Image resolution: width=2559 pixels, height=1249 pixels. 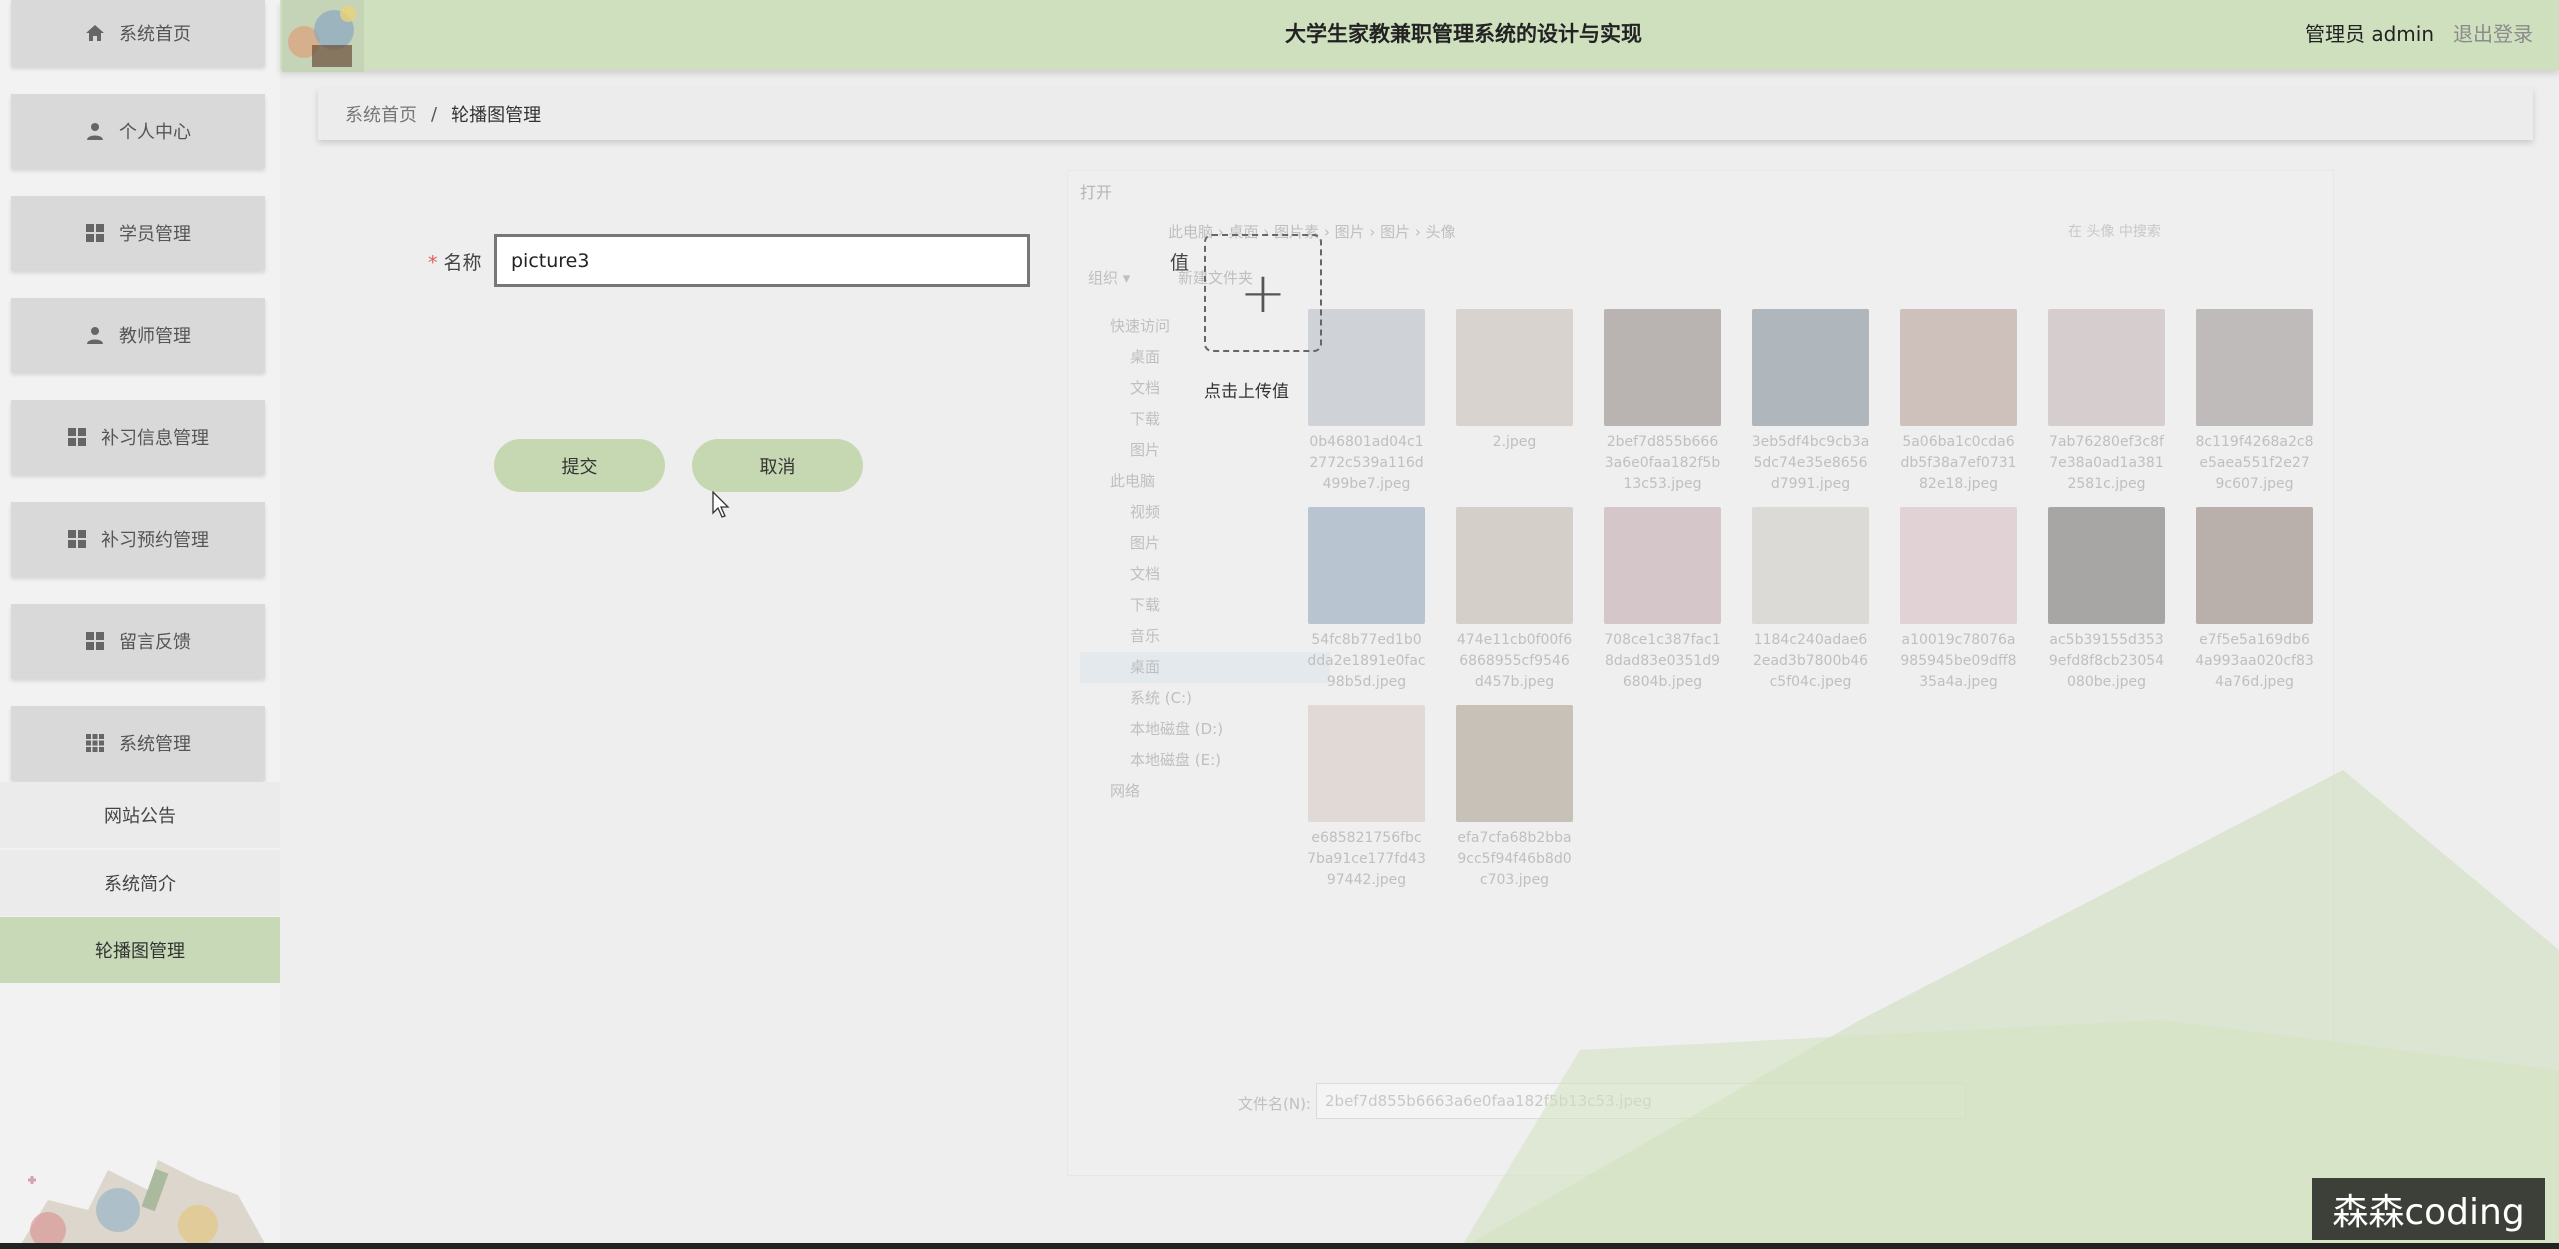 I want to click on file-name: 3eb5df4bc9cb3a5dc74e35e8656d7991.jpeg, so click(x=1810, y=463).